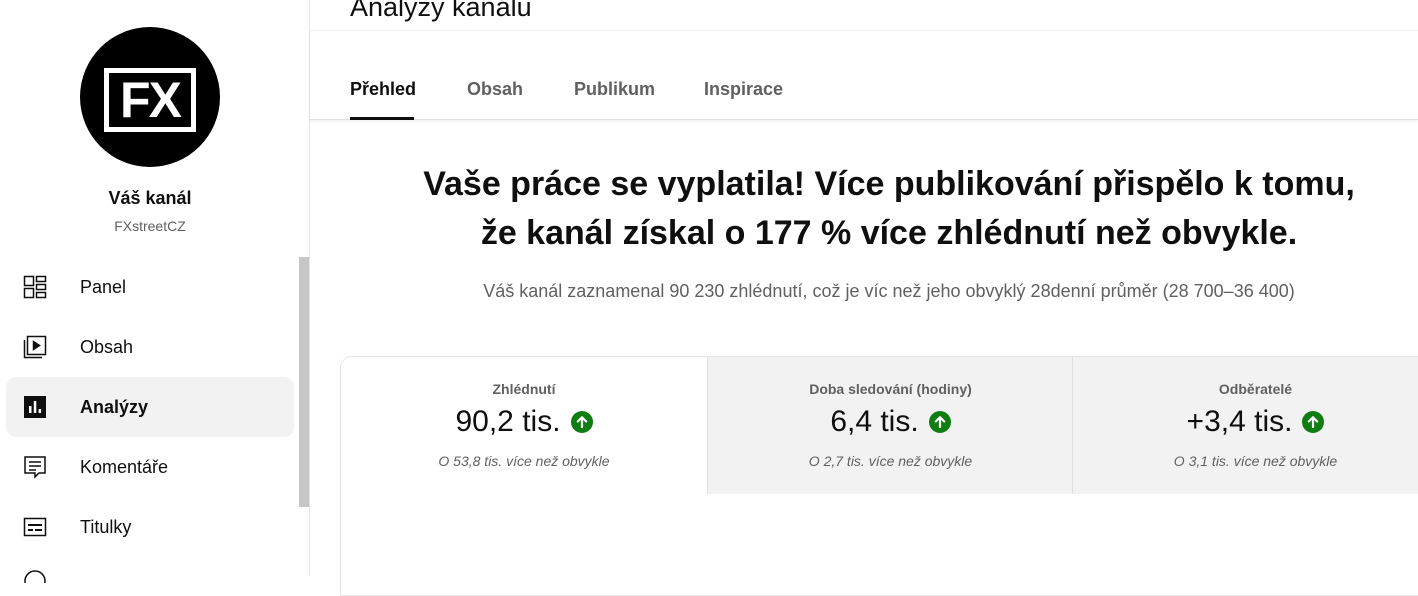 This screenshot has width=1418, height=596. I want to click on tab-bar: Přehled Obsah Publikum Inspirace, so click(864, 75).